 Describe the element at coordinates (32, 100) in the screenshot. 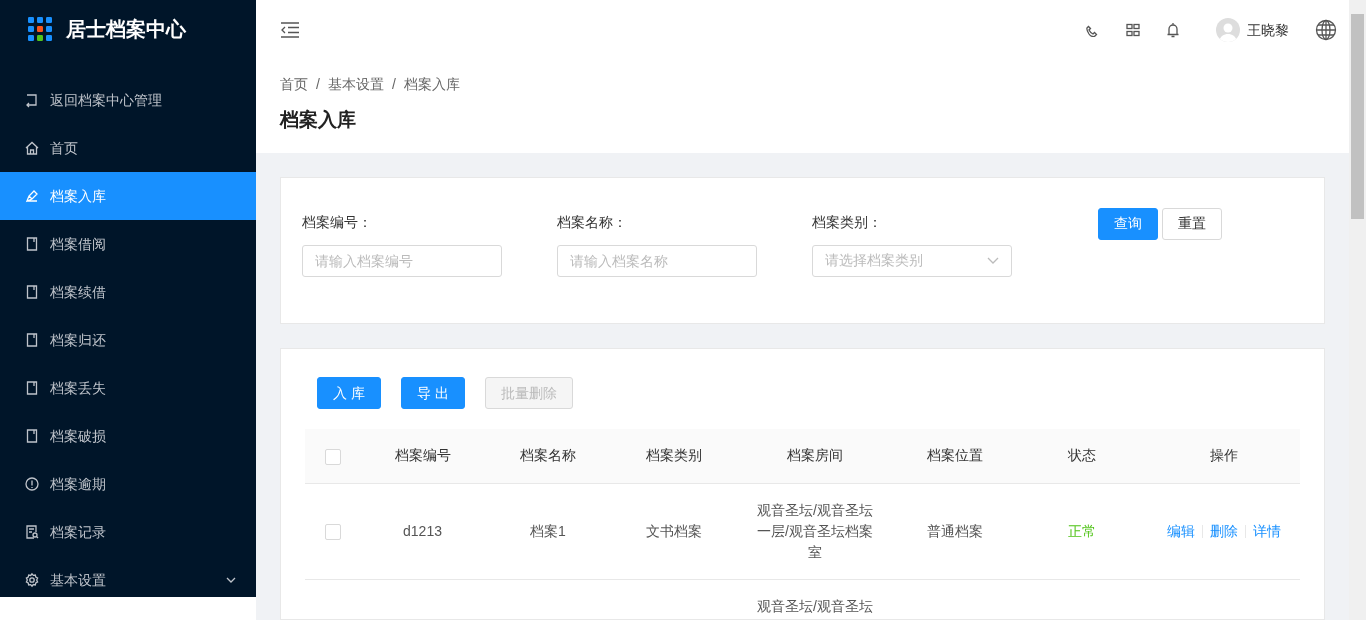

I see `return-icon` at that location.